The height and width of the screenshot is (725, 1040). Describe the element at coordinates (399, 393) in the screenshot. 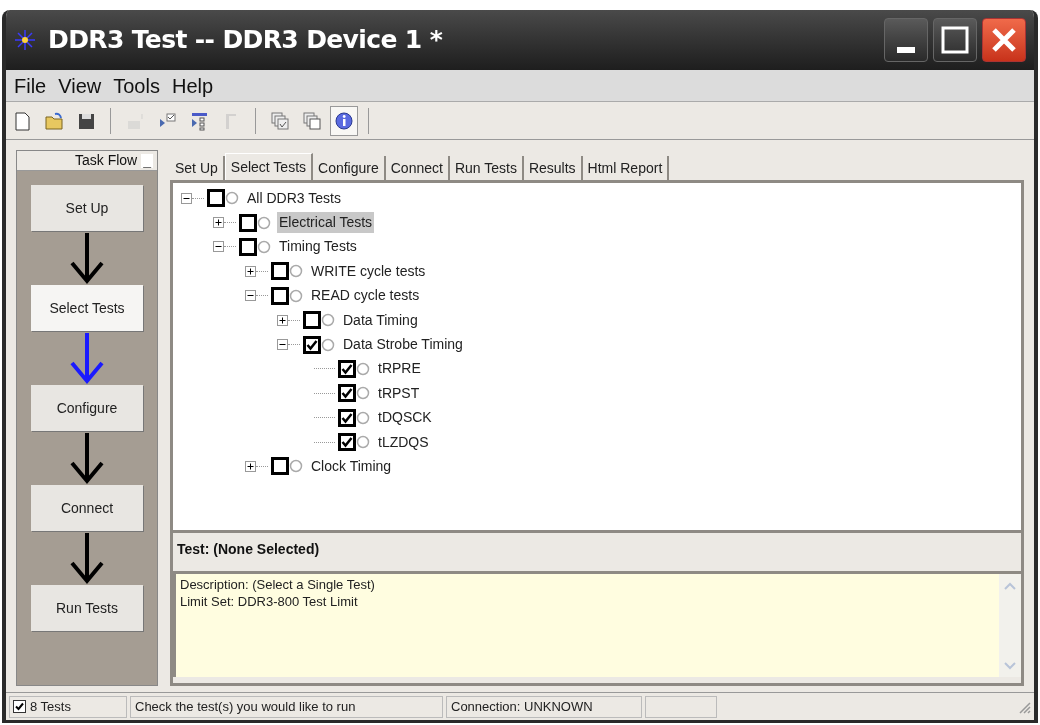

I see `tree-item-label: tRPST` at that location.